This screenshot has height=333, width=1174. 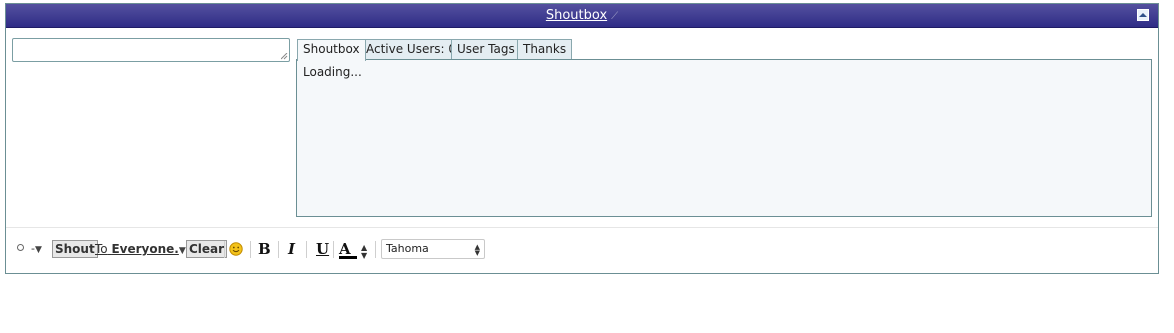 I want to click on smiley-icon, so click(x=236, y=249).